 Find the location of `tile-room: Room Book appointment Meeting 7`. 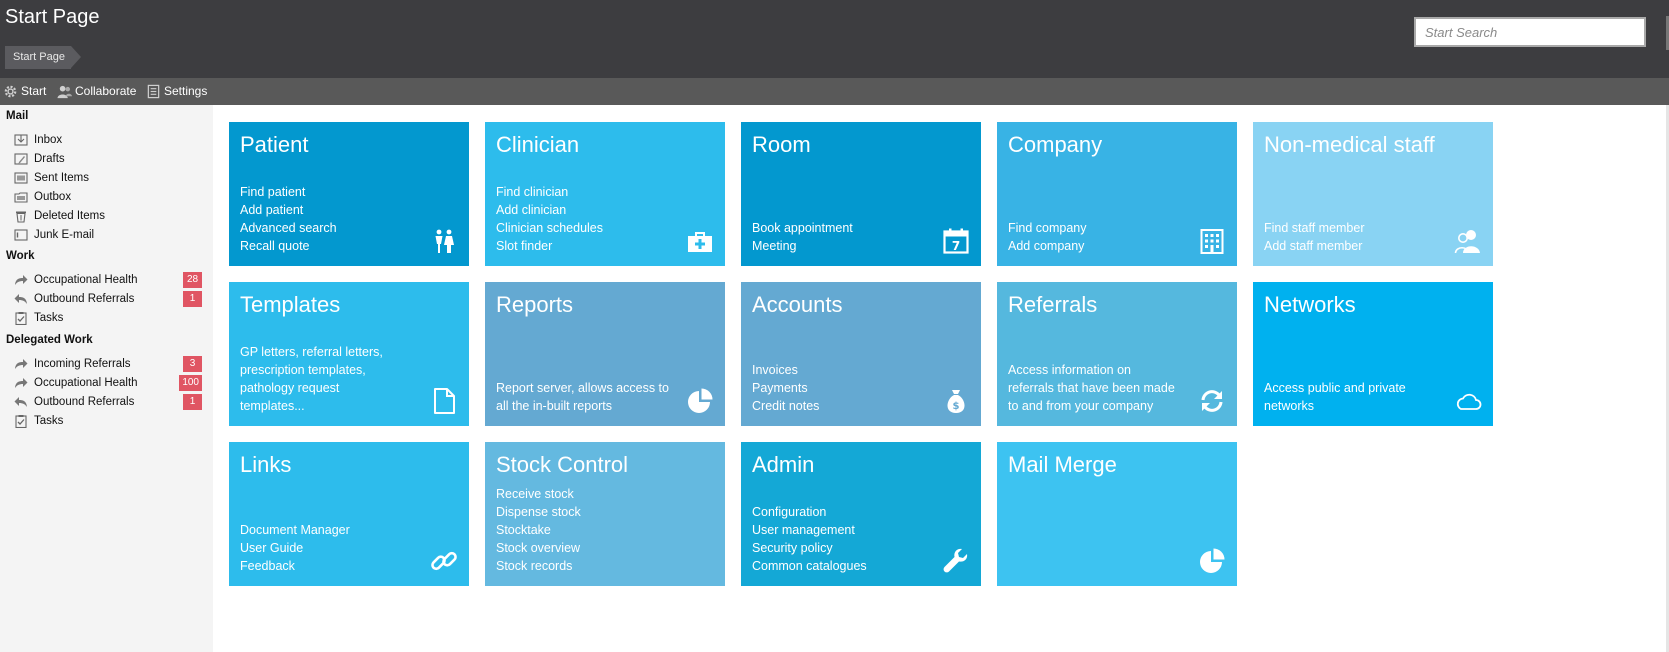

tile-room: Room Book appointment Meeting 7 is located at coordinates (861, 194).